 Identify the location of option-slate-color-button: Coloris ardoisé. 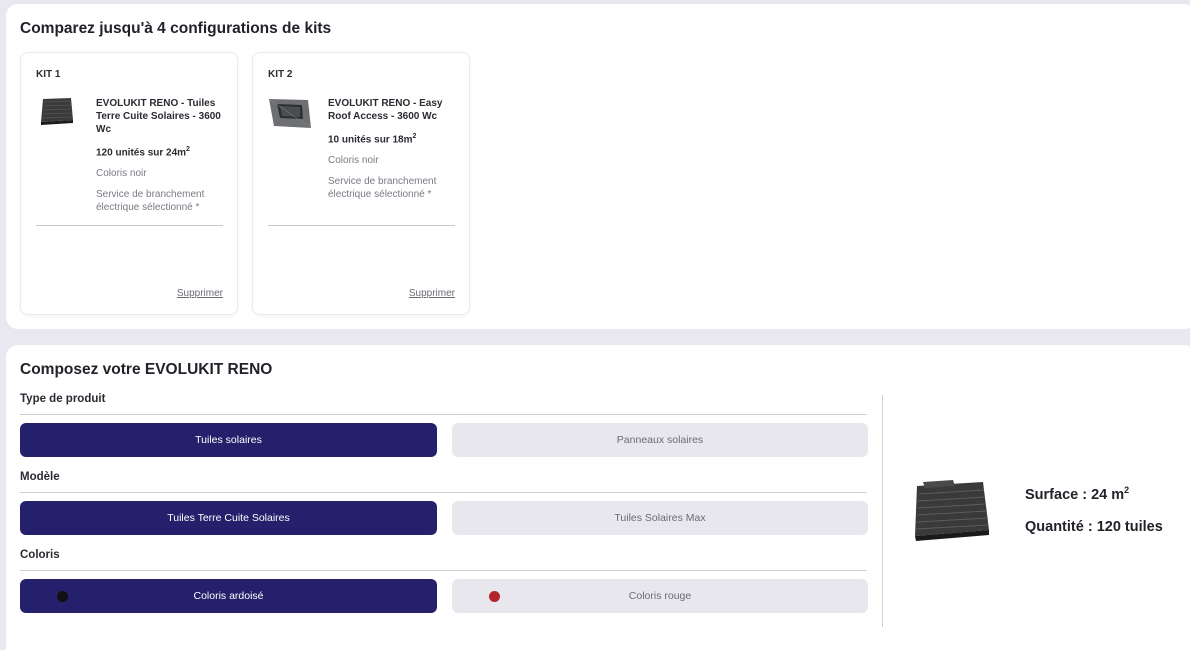
(228, 596).